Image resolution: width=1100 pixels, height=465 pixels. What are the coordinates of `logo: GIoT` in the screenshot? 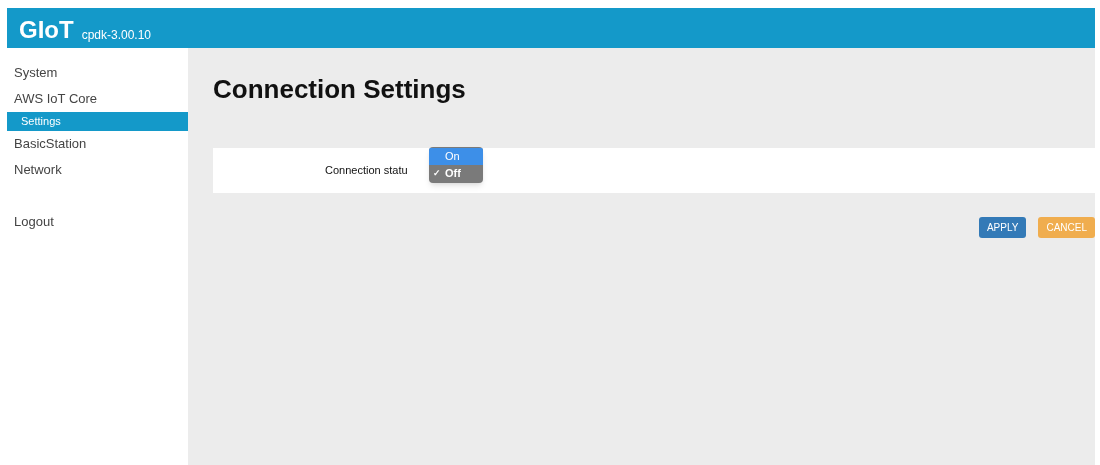 It's located at (46, 30).